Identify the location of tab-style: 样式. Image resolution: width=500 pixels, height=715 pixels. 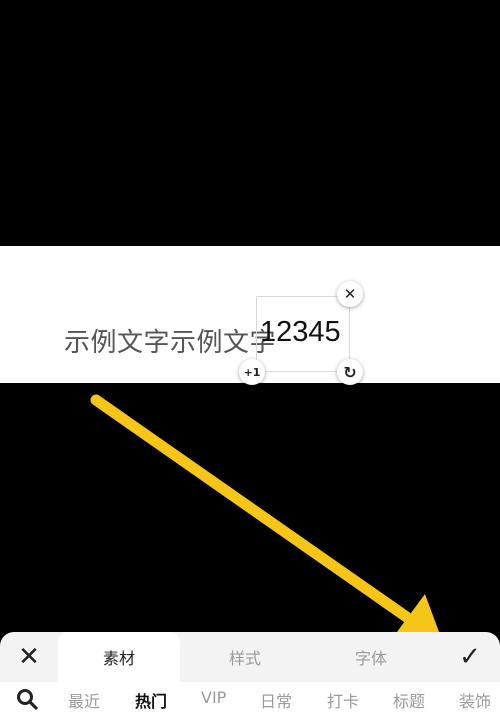
(245, 657).